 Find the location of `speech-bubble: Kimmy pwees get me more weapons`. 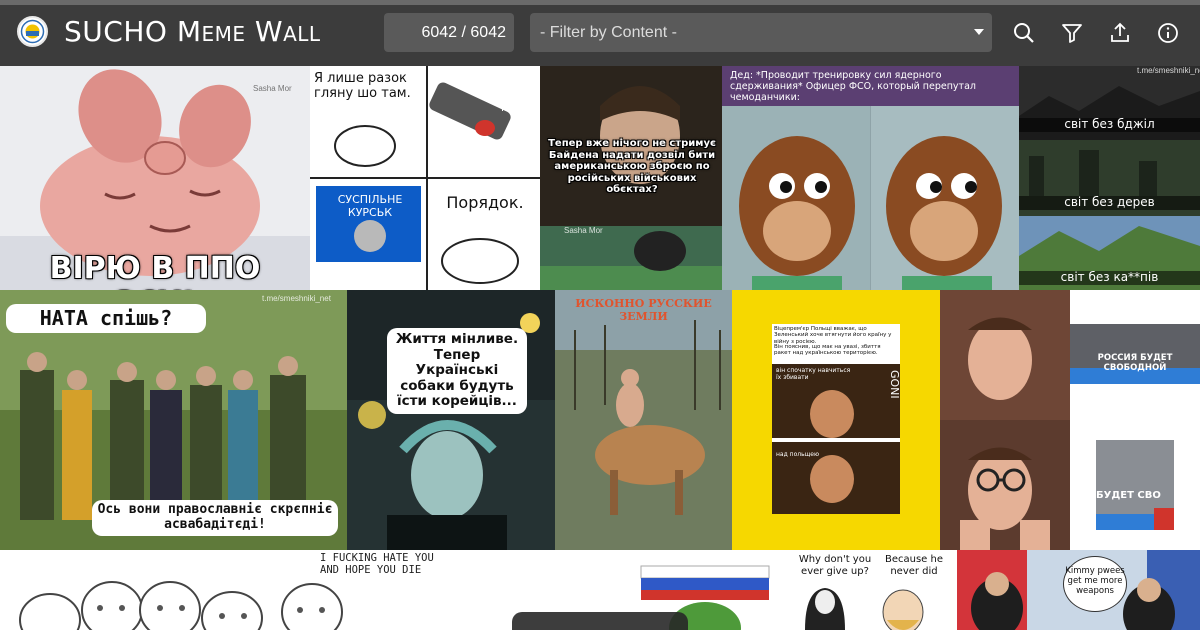

speech-bubble: Kimmy pwees get me more weapons is located at coordinates (1095, 584).